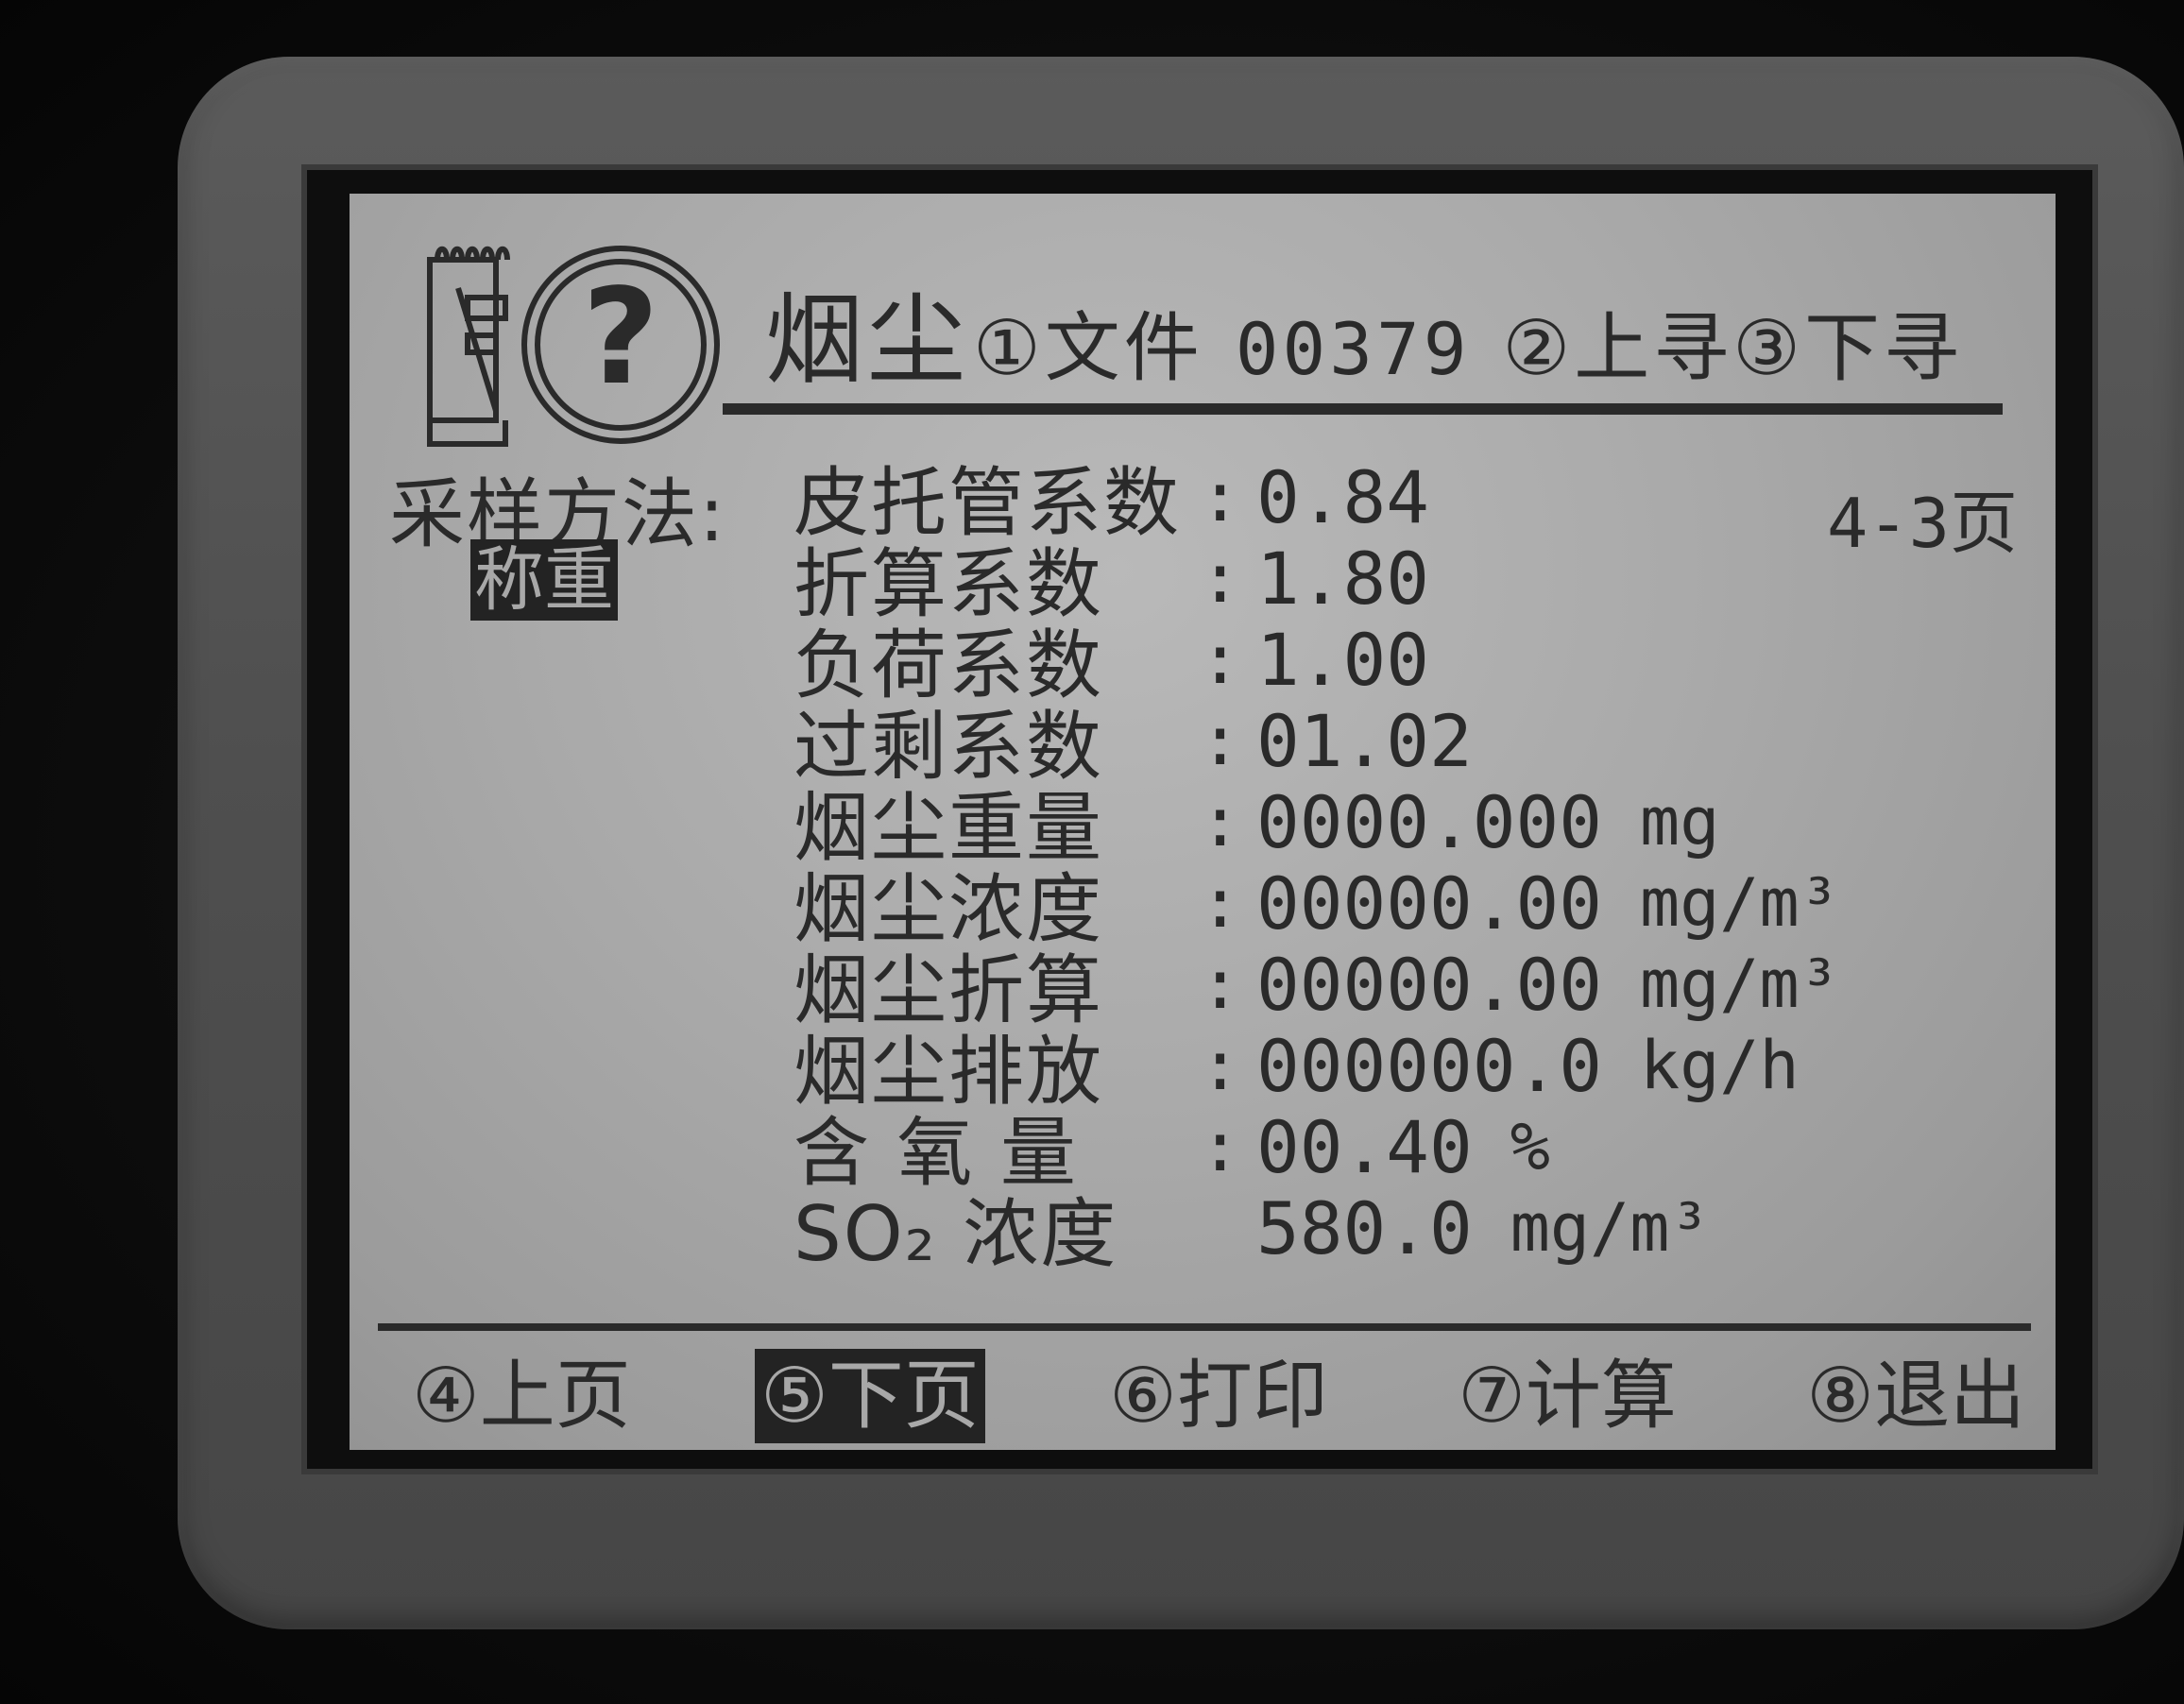 This screenshot has width=2184, height=1704. I want to click on footer-divider, so click(1204, 1327).